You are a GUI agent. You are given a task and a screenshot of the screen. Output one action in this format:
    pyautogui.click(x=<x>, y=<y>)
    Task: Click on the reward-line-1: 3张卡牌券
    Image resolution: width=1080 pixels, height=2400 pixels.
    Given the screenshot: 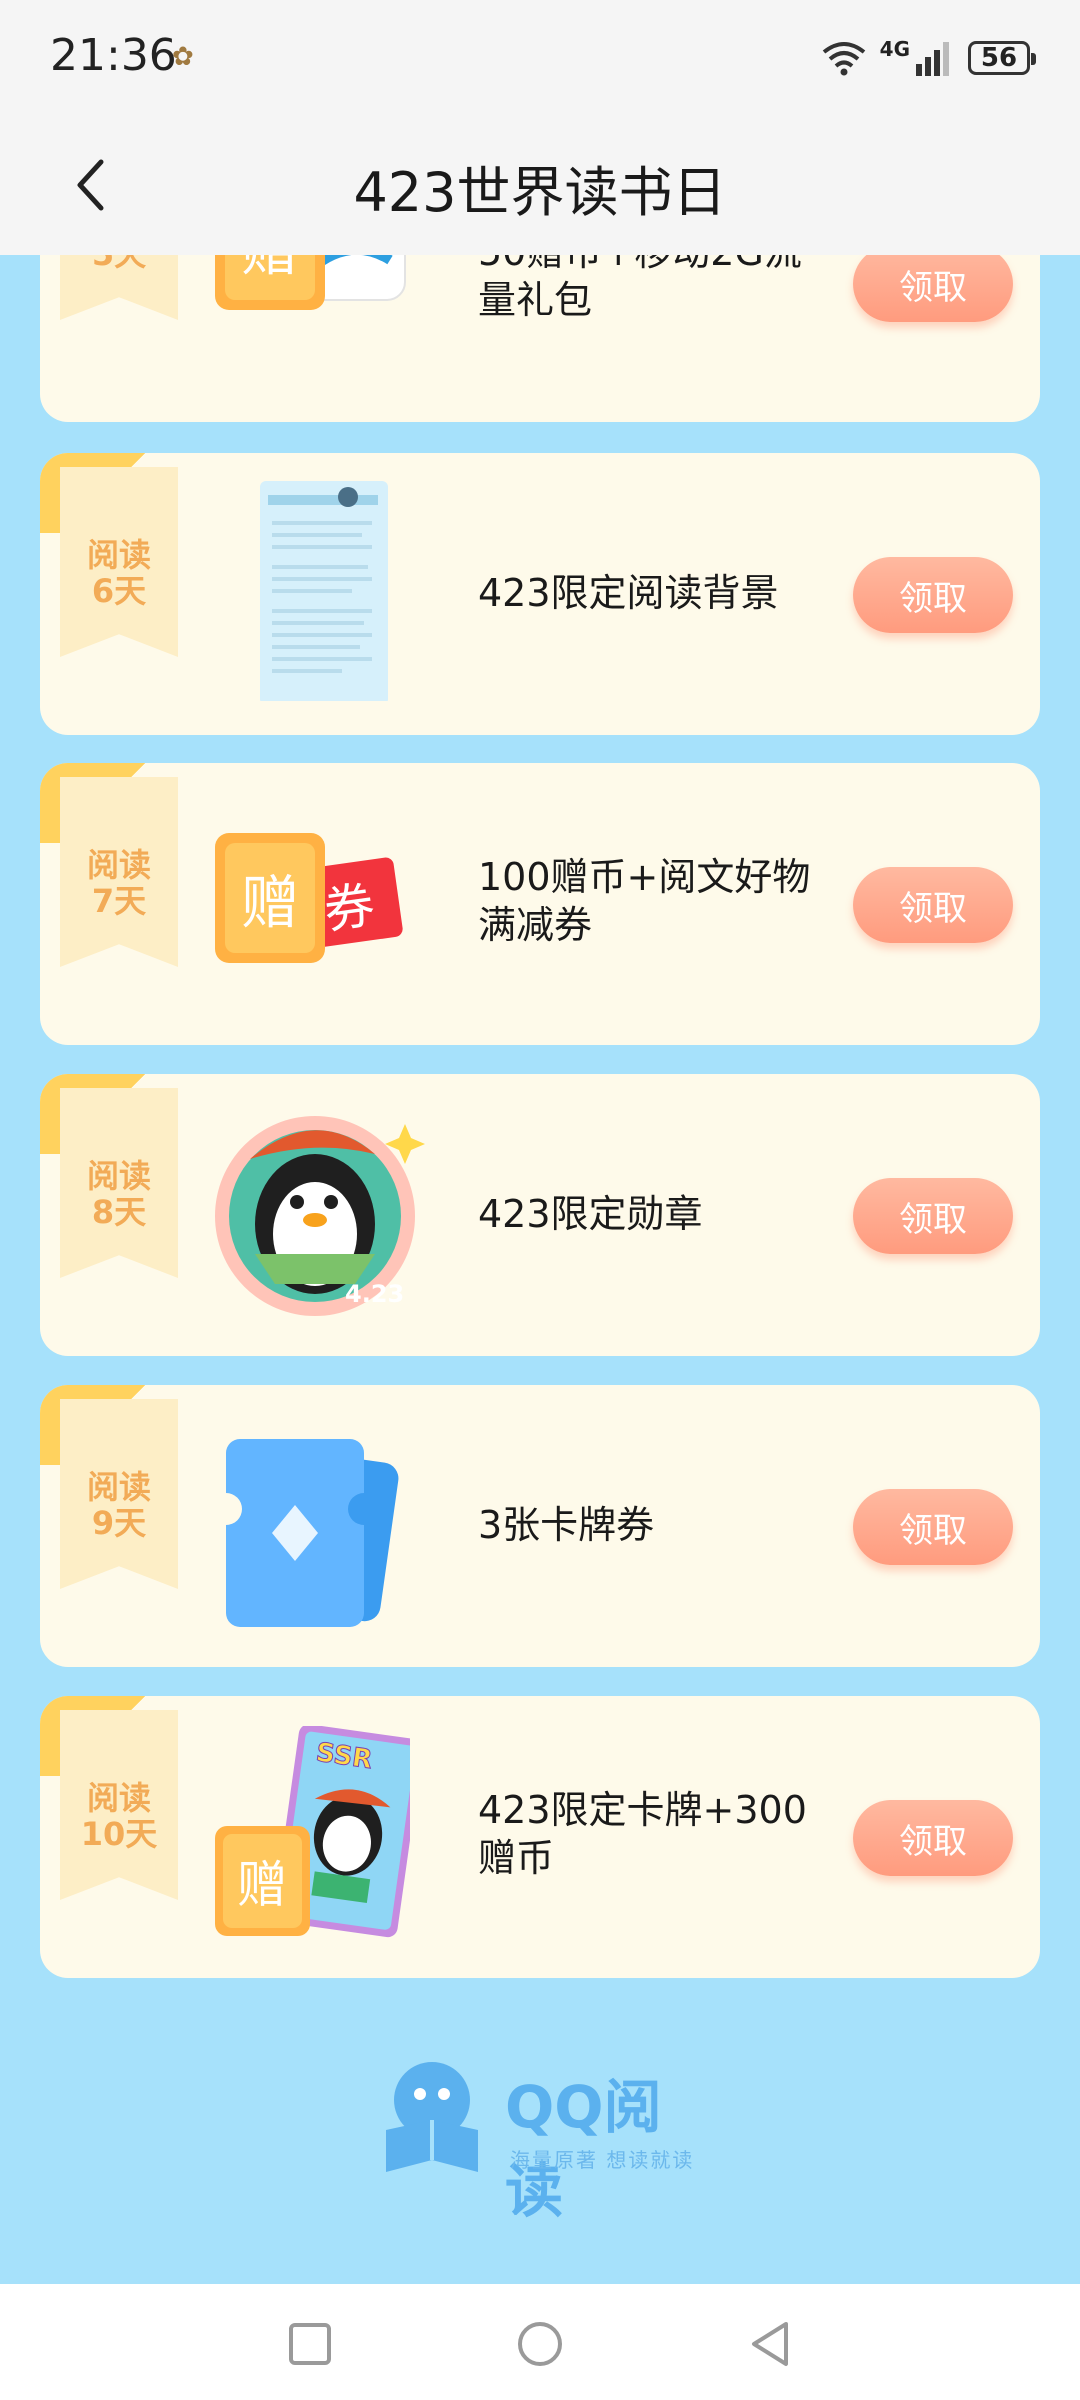 What is the action you would take?
    pyautogui.click(x=566, y=1525)
    